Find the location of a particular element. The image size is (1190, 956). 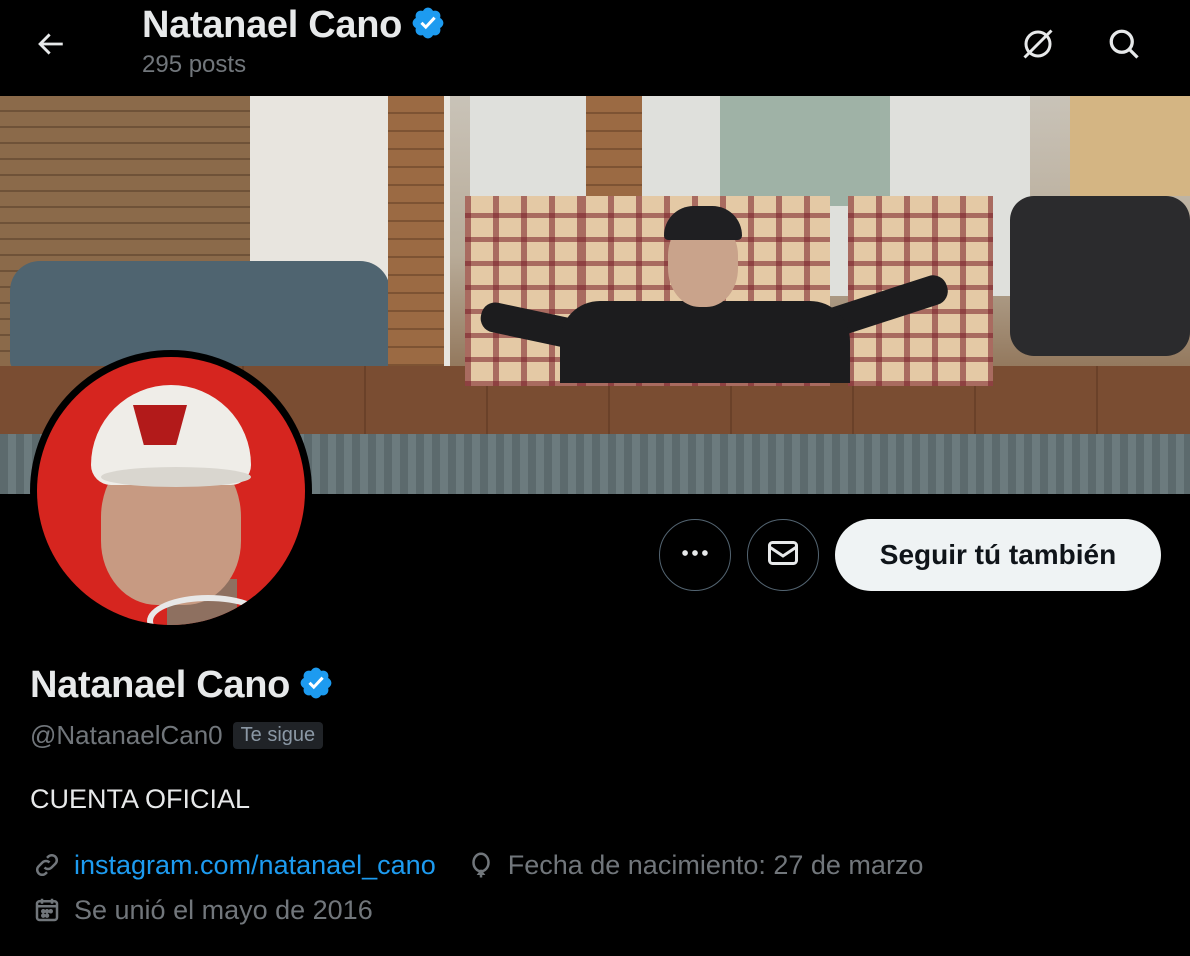

avatar is located at coordinates (171, 491).